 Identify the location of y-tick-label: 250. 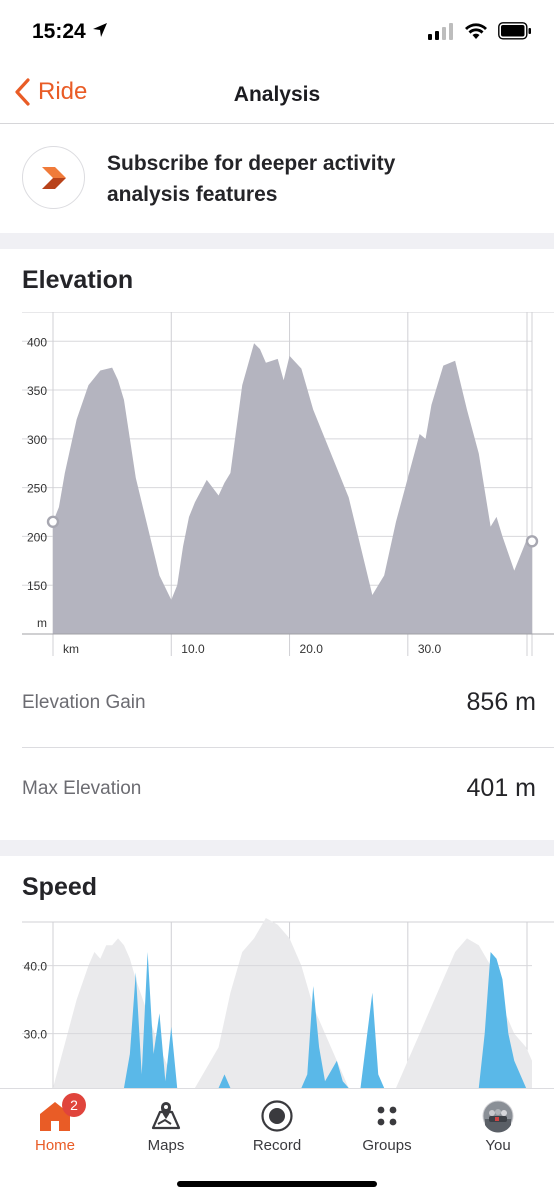
(37, 489).